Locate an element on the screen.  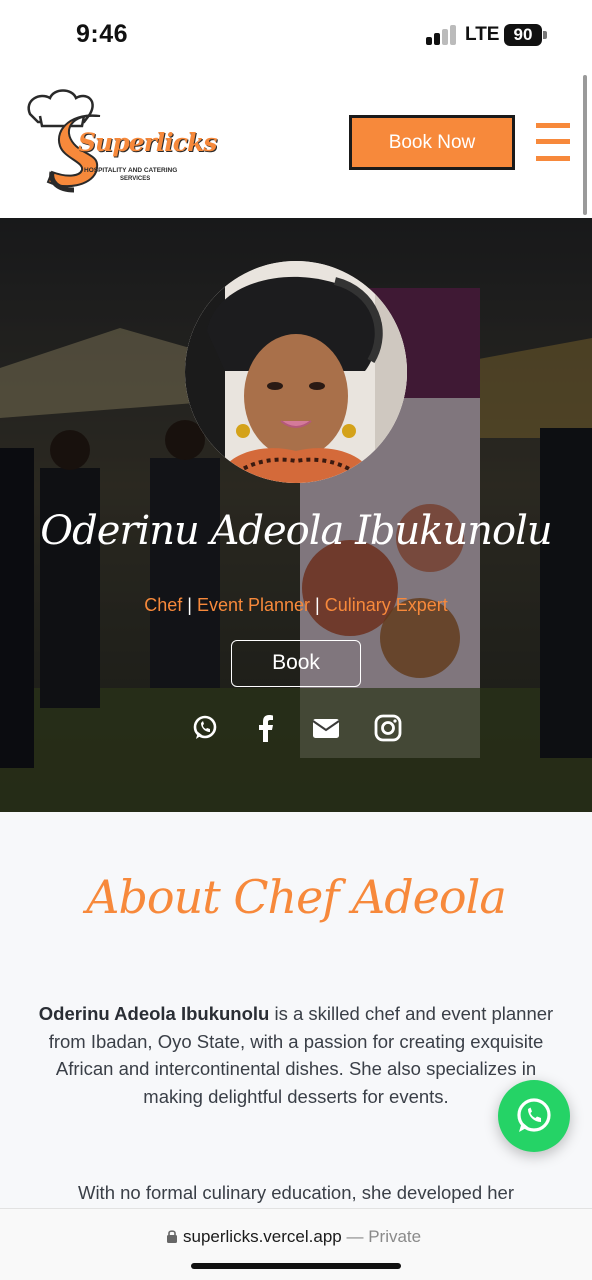
network-label: LTE is located at coordinates (482, 34).